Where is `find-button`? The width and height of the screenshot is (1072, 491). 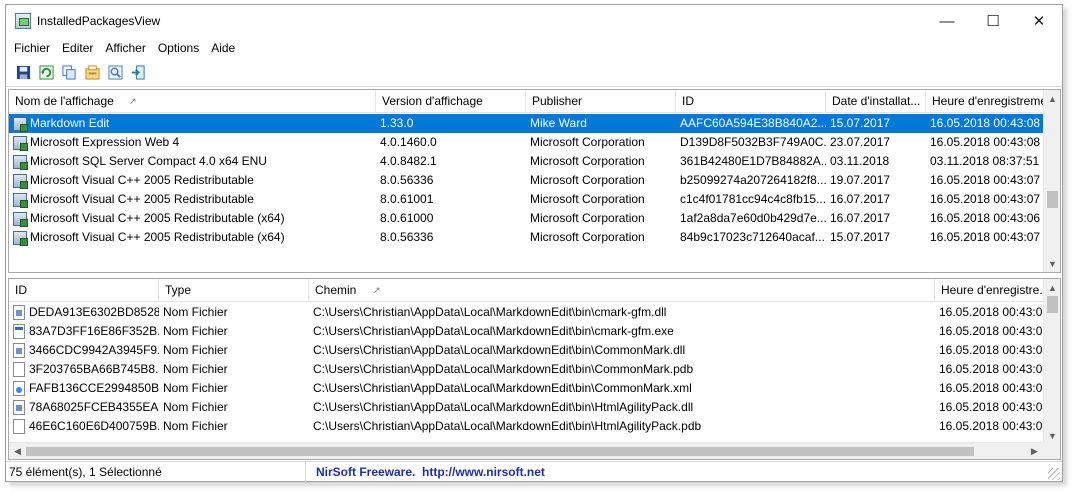 find-button is located at coordinates (115, 73).